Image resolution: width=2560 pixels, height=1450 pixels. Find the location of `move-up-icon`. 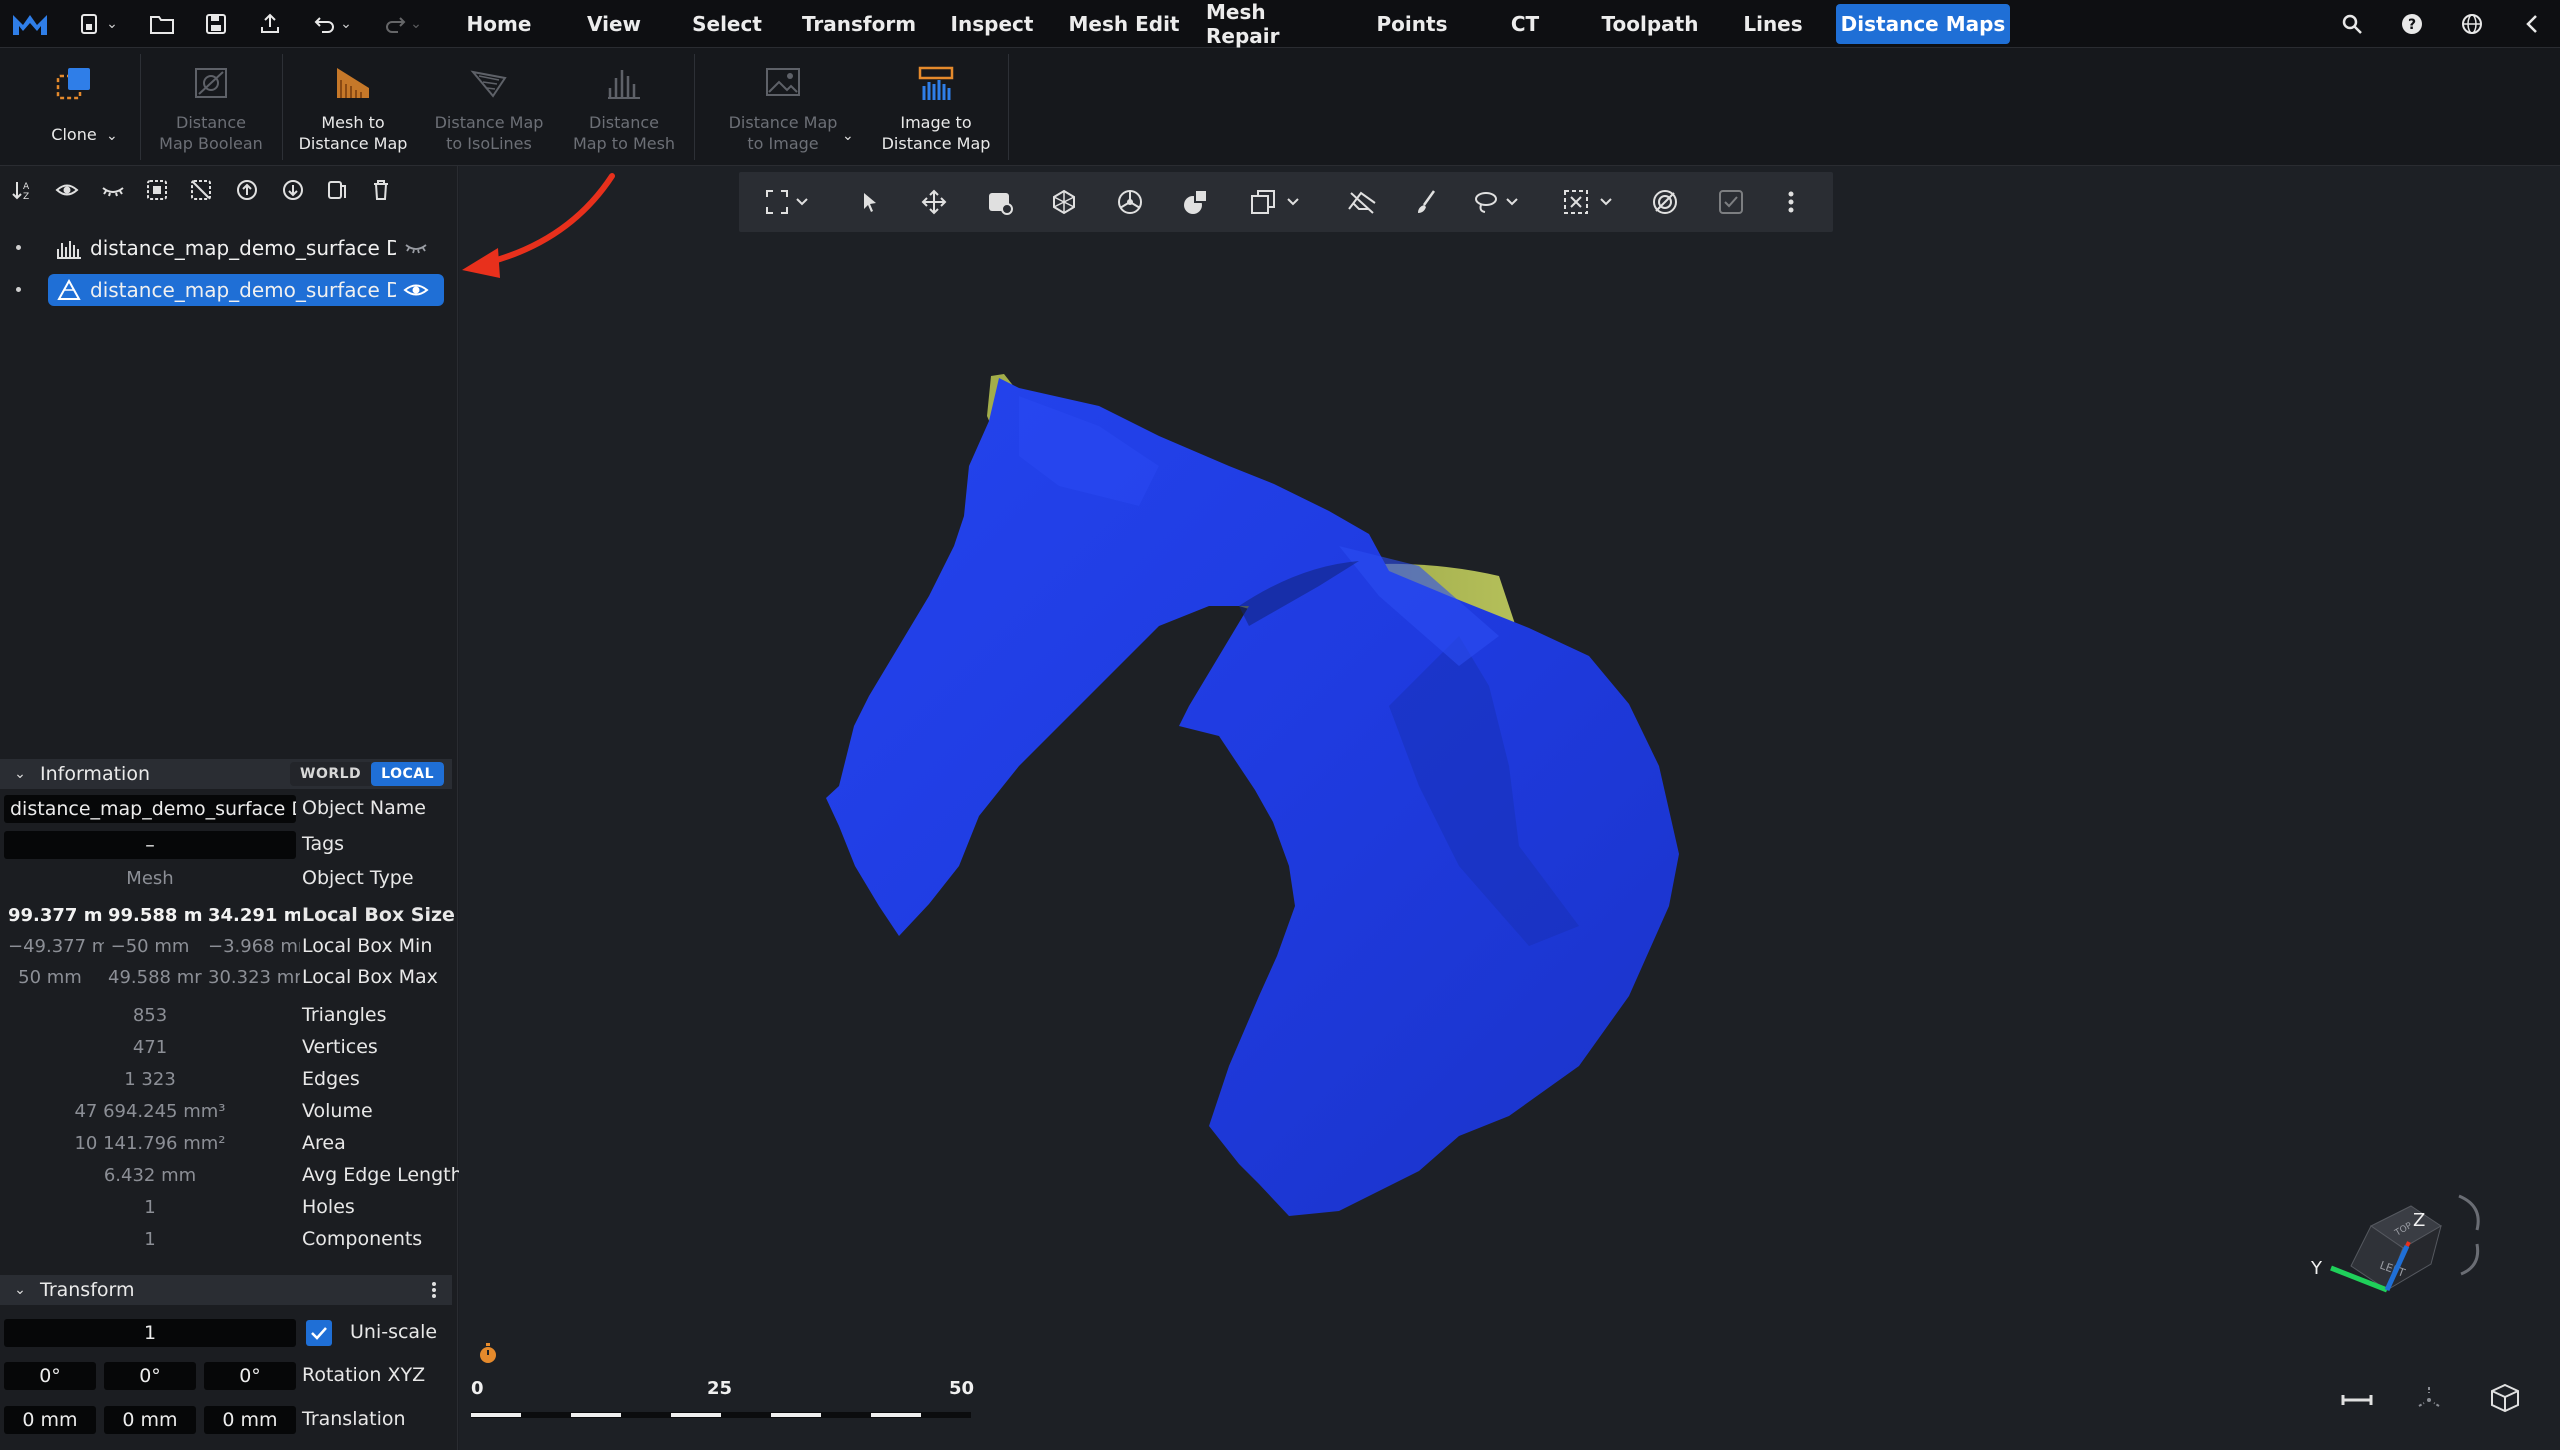

move-up-icon is located at coordinates (247, 190).